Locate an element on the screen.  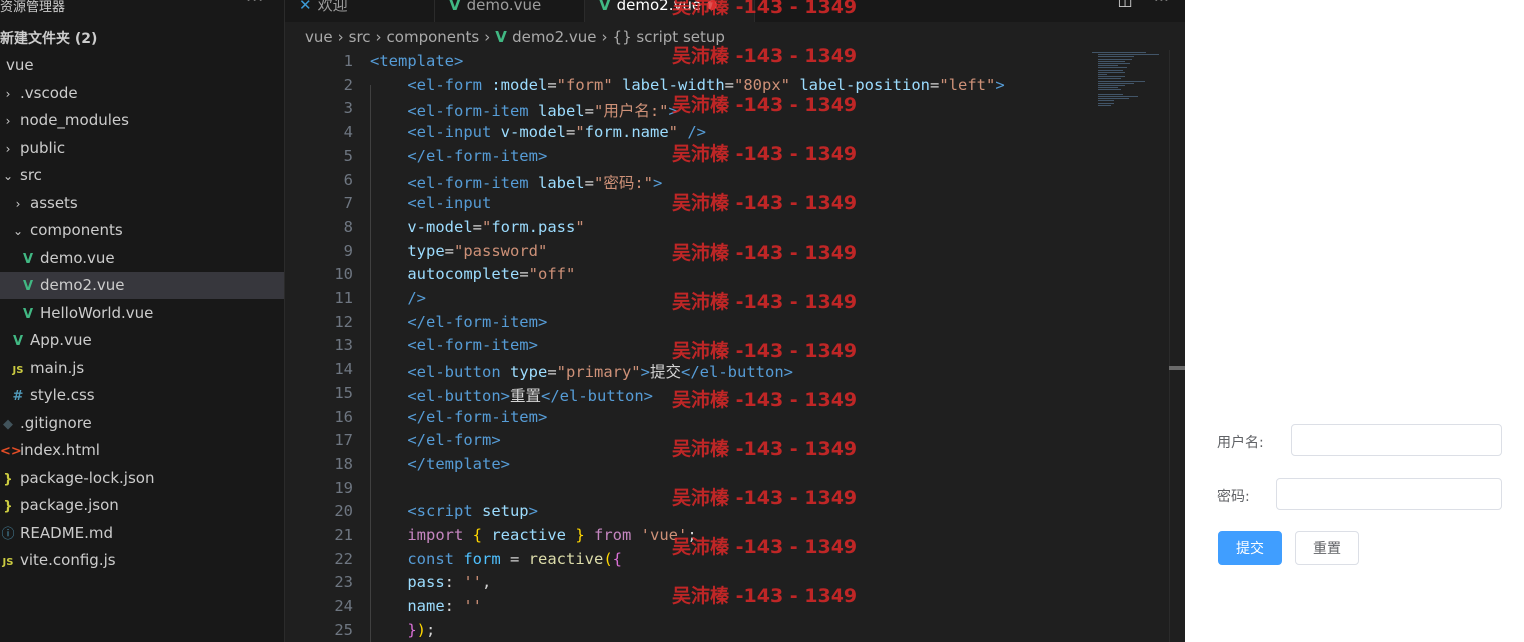
code-token: </el-form-item> is located at coordinates (459, 321).